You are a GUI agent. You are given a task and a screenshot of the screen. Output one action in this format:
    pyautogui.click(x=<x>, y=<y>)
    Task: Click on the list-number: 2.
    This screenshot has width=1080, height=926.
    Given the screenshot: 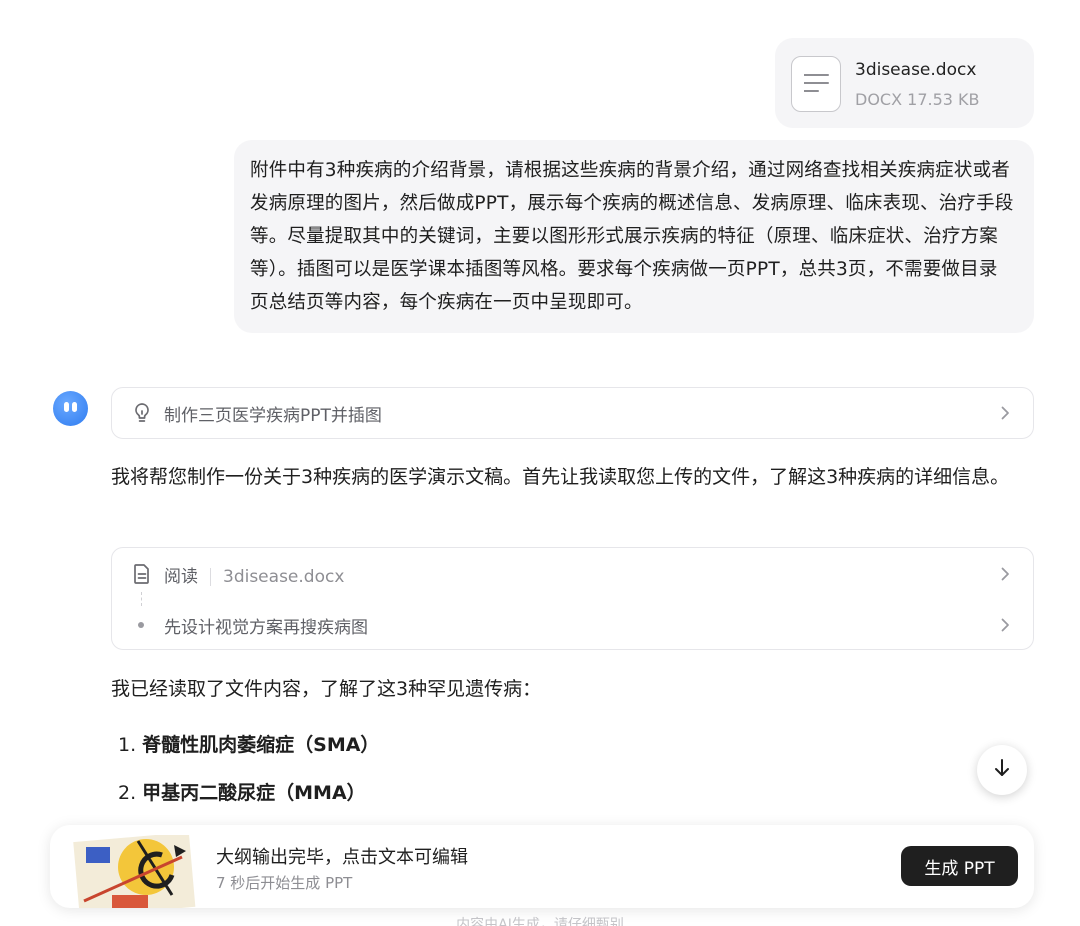 What is the action you would take?
    pyautogui.click(x=127, y=793)
    